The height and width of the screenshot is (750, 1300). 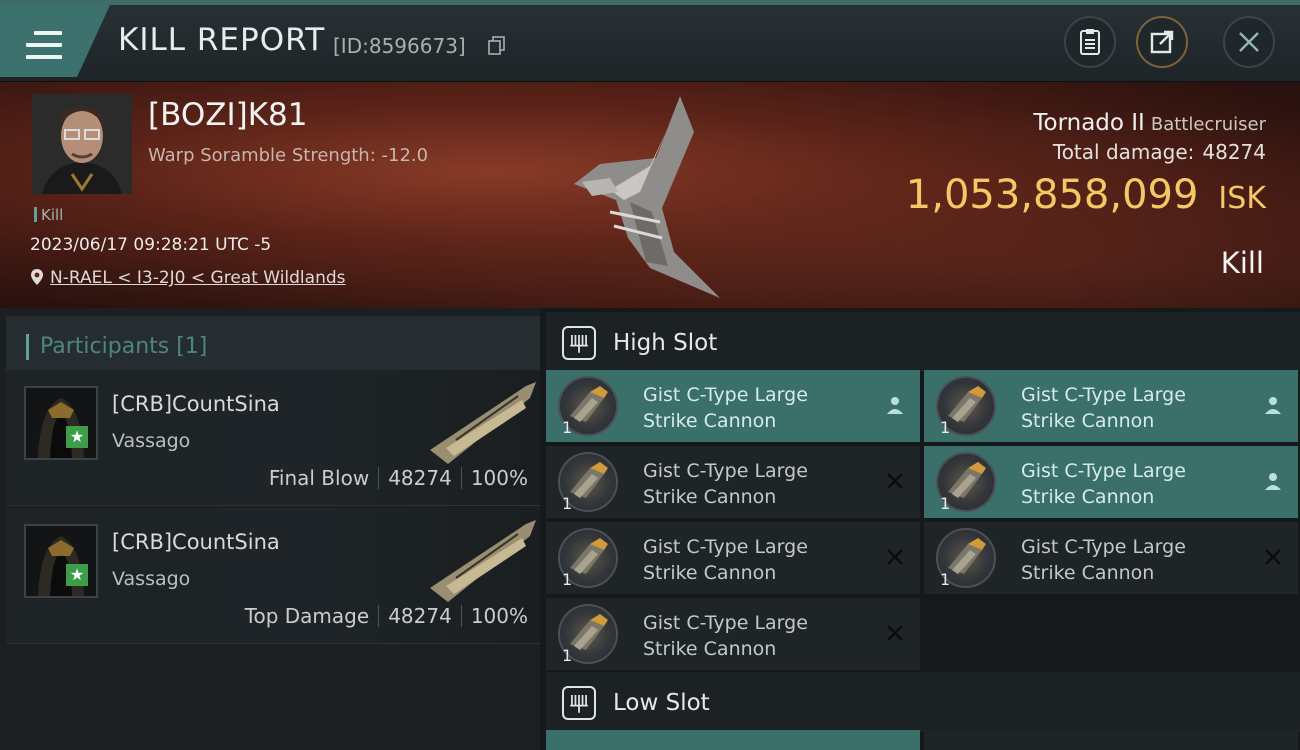 What do you see at coordinates (923, 702) in the screenshot?
I see `low-slot-header: Low Slot` at bounding box center [923, 702].